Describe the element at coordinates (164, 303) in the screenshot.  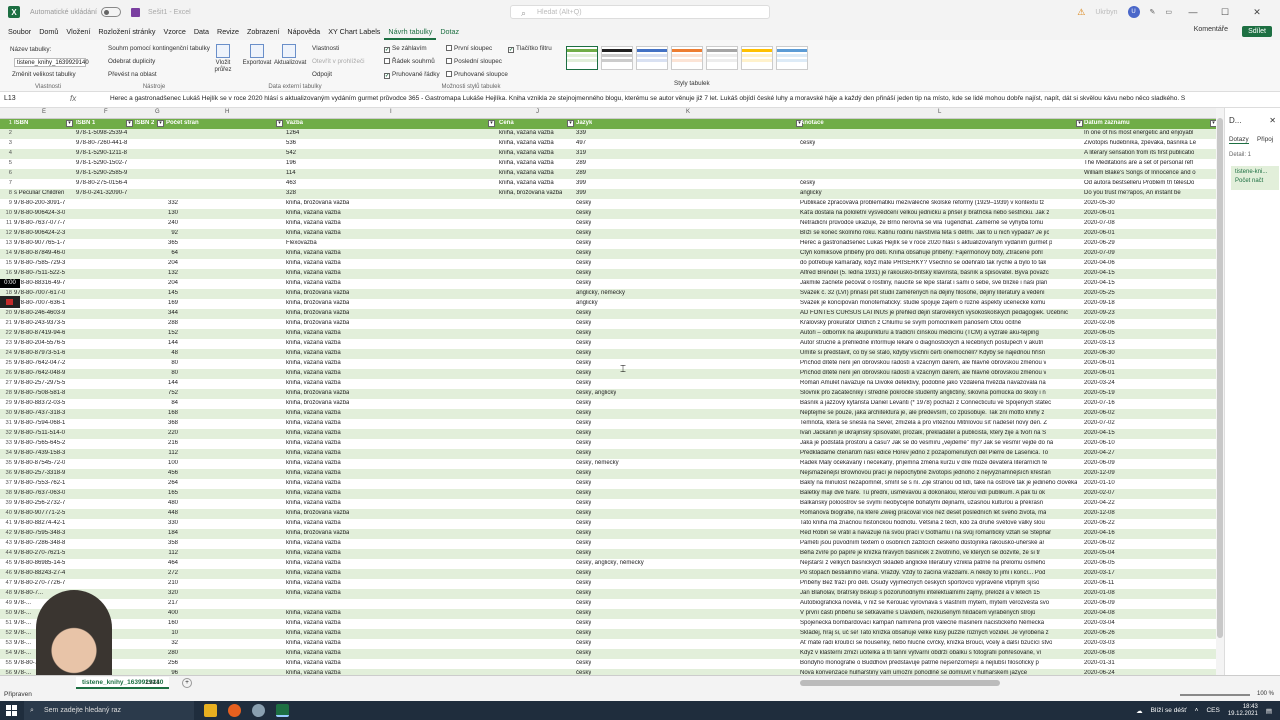
I see `table-cell: 169` at that location.